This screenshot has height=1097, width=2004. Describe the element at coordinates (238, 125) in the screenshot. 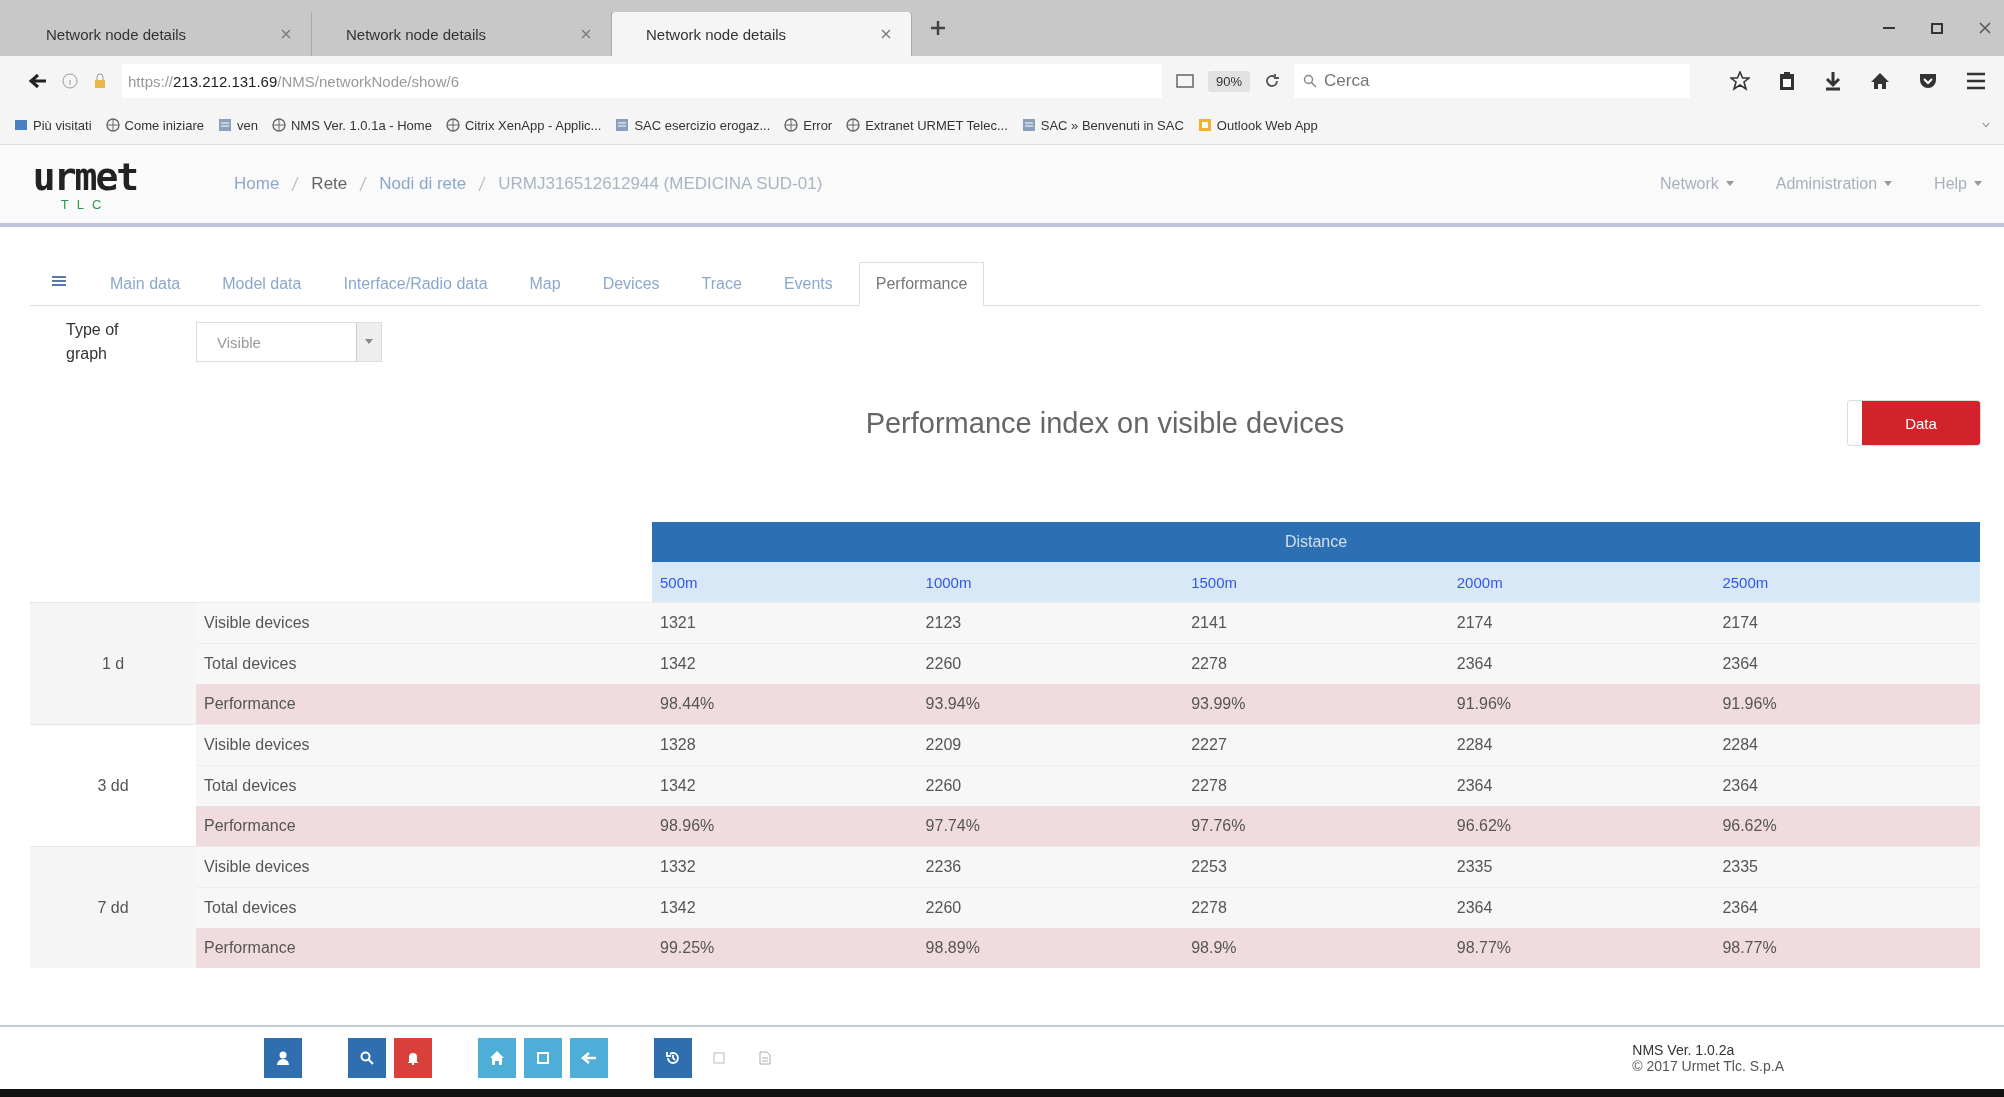

I see `bookmark: ven` at that location.